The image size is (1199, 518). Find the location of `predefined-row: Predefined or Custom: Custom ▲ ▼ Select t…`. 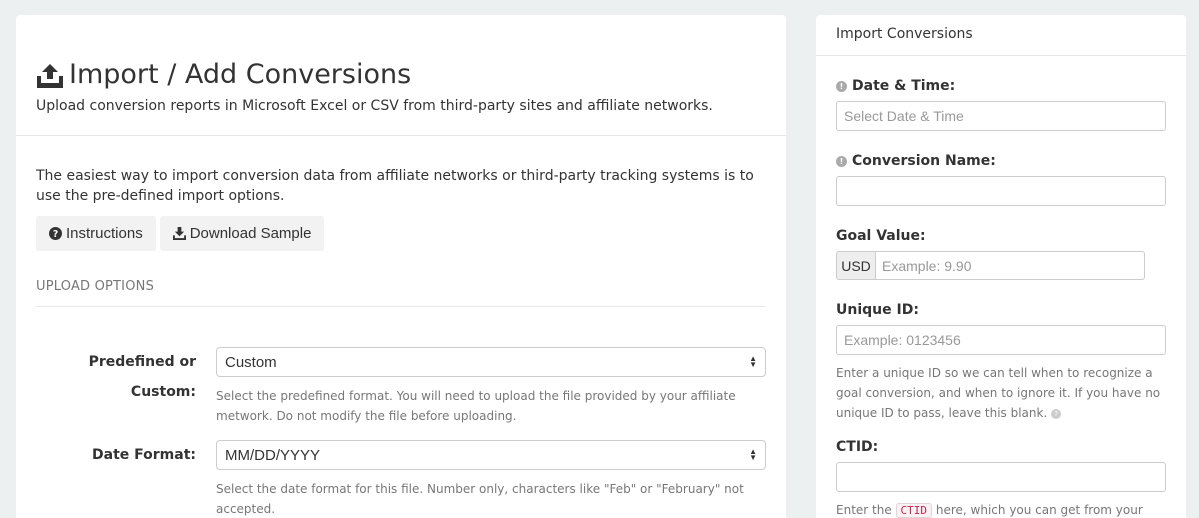

predefined-row: Predefined or Custom: Custom ▲ ▼ Select t… is located at coordinates (401, 386).